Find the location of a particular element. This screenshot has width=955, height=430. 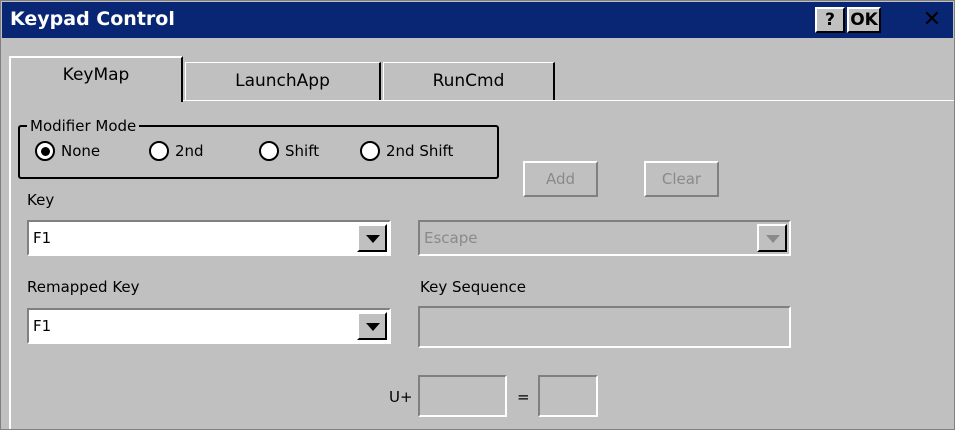

remapped-key-label: Remapped Key is located at coordinates (83, 287).